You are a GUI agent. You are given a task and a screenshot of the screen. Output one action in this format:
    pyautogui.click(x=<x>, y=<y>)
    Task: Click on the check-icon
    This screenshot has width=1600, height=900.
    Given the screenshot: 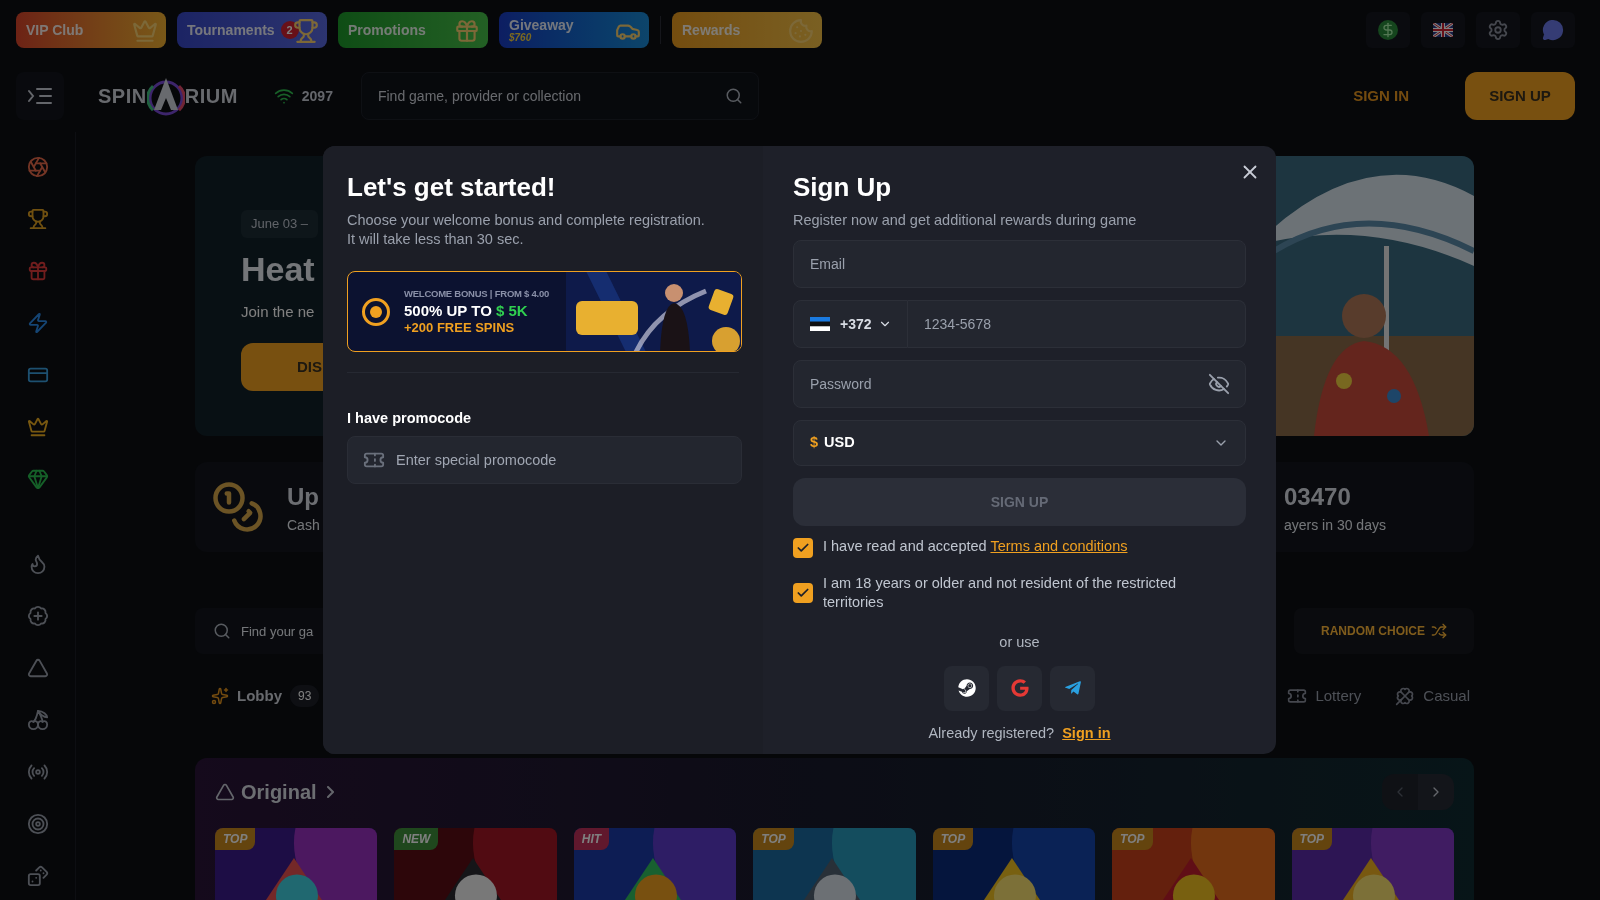 What is the action you would take?
    pyautogui.click(x=803, y=548)
    